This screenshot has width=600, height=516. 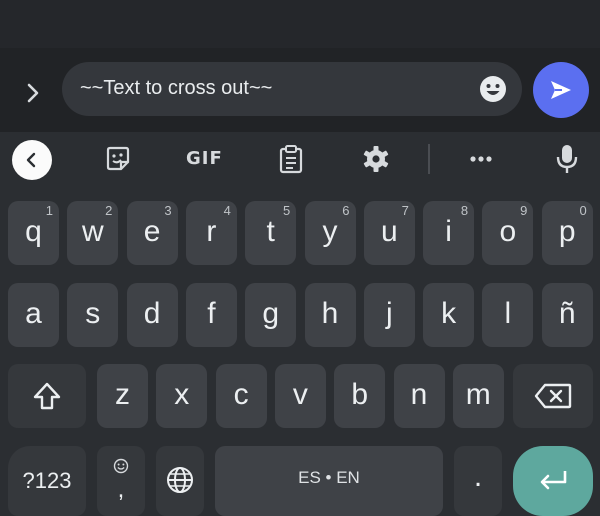 I want to click on key-label: j, so click(x=389, y=313).